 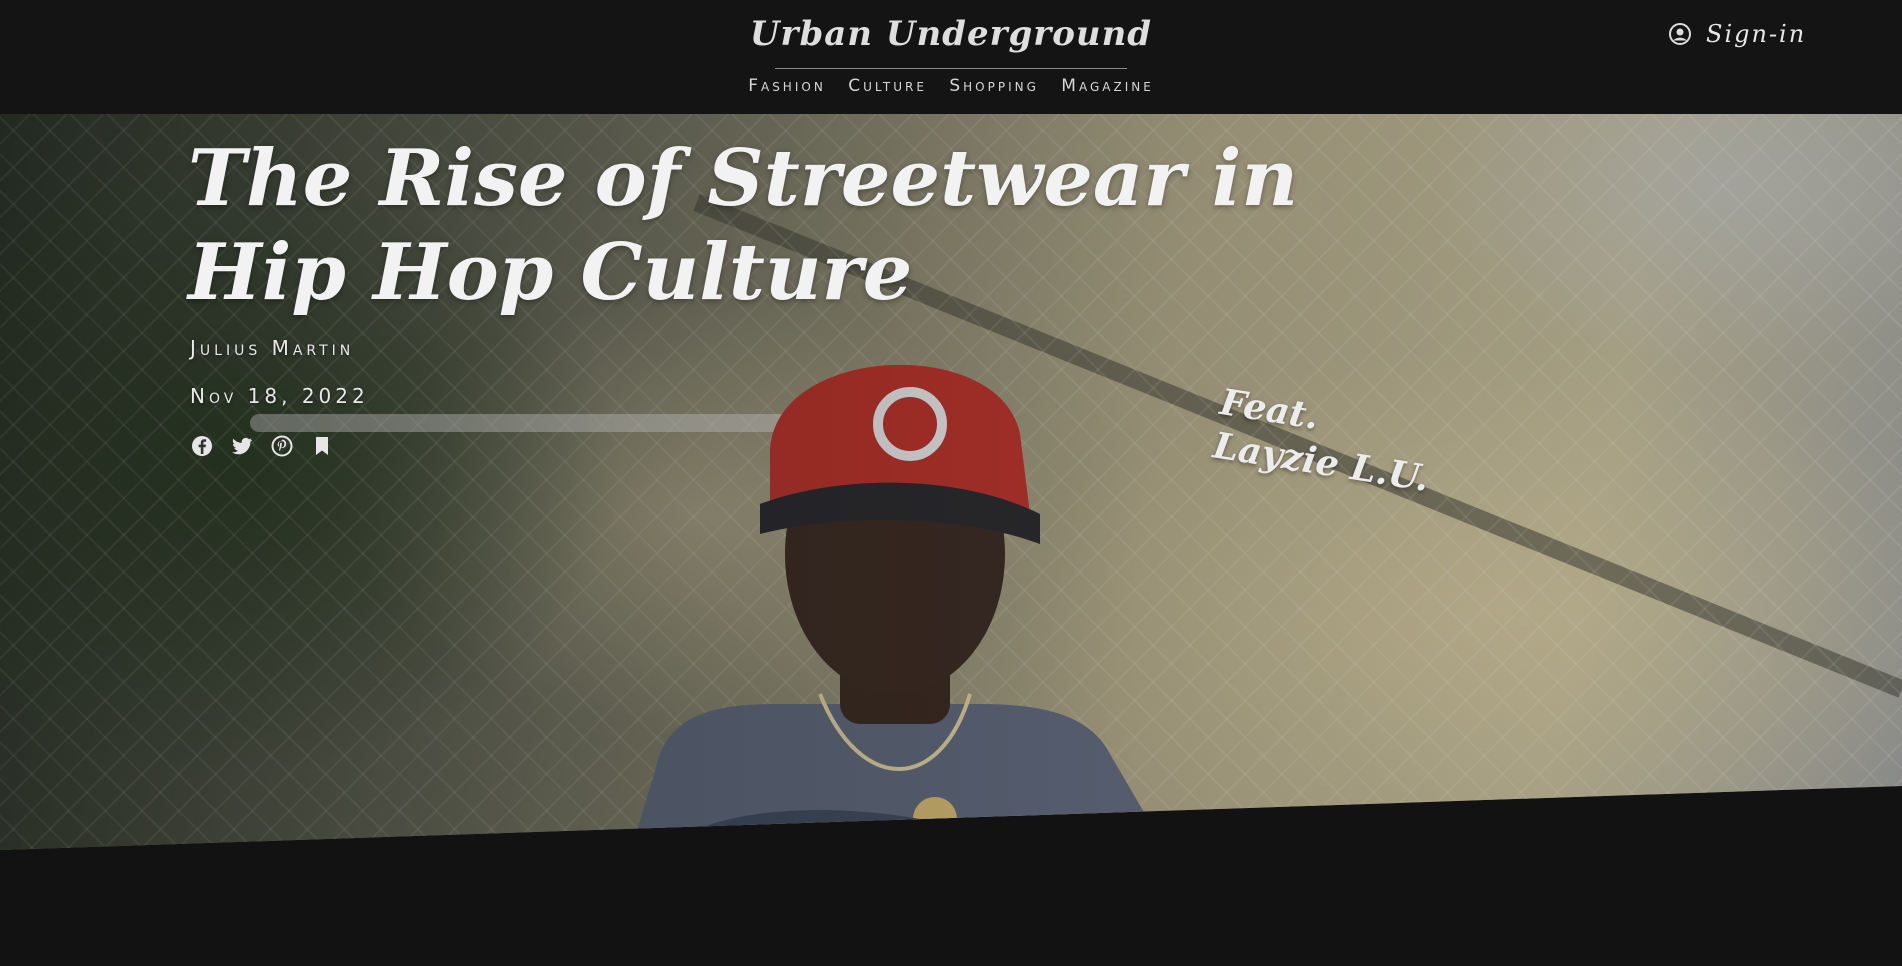 I want to click on sign-in-label: Sign-in, so click(x=1756, y=34).